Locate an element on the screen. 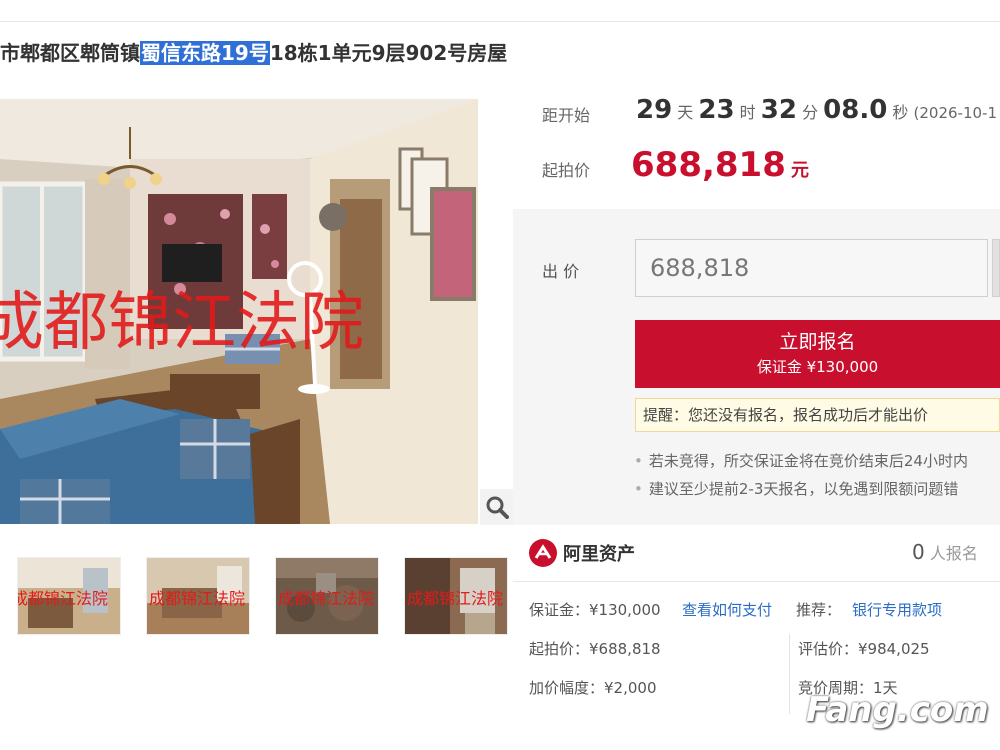  main-photo-watermark: 成都锦江法院 is located at coordinates (182, 323).